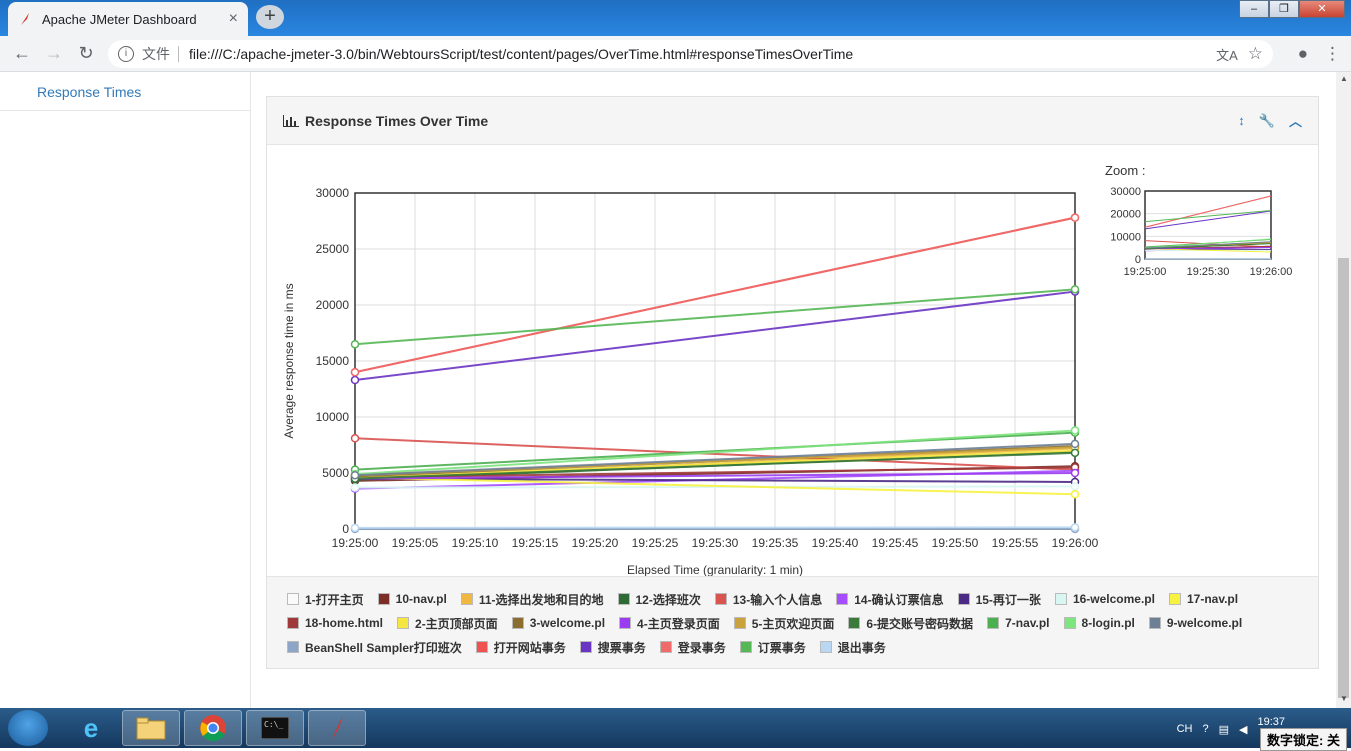  What do you see at coordinates (334, 599) in the screenshot?
I see `legend-label: 1-打开主页` at bounding box center [334, 599].